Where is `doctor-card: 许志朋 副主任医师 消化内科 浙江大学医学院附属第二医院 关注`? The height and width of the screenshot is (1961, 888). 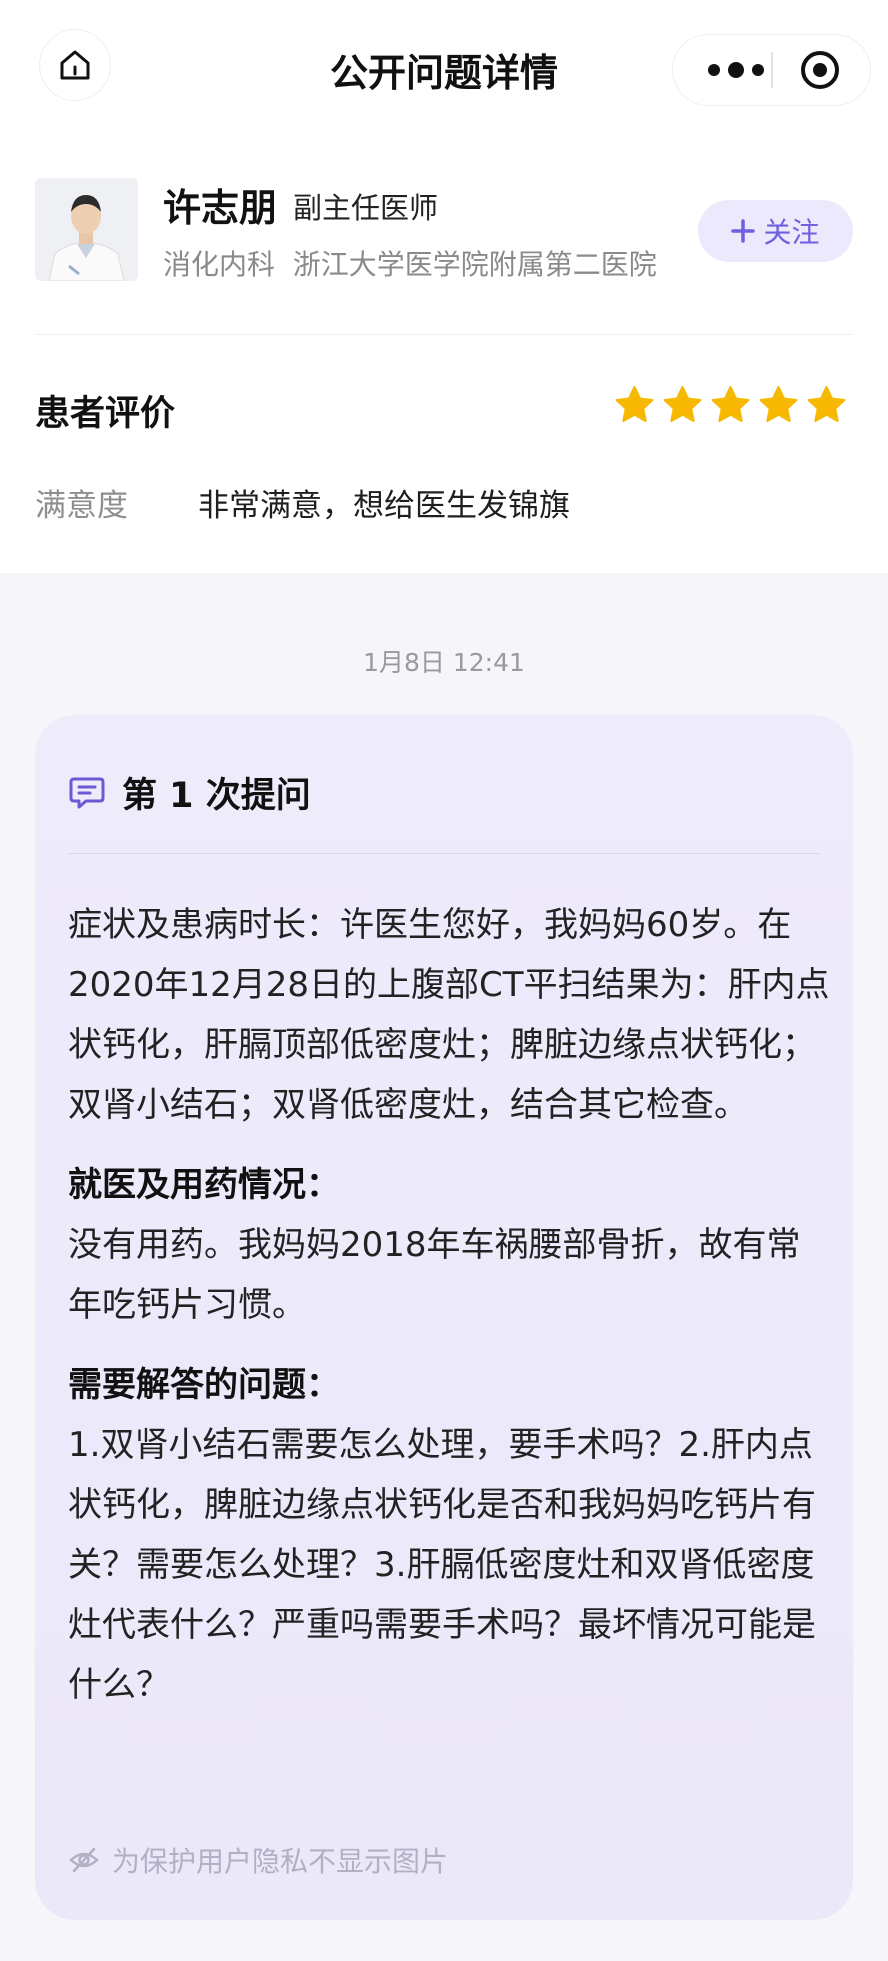
doctor-card: 许志朋 副主任医师 消化内科 浙江大学医学院附属第二医院 关注 is located at coordinates (445, 235).